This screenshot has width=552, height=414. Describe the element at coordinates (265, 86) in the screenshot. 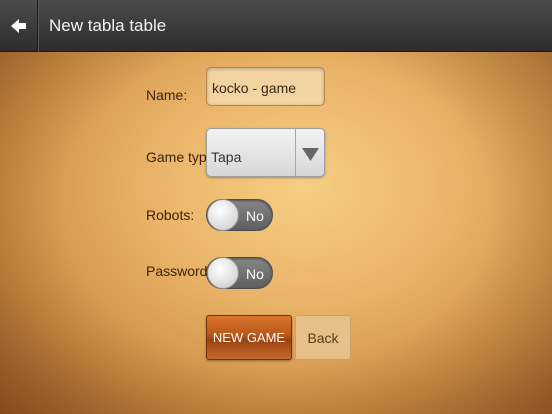

I see `name-input: kocko - game` at that location.